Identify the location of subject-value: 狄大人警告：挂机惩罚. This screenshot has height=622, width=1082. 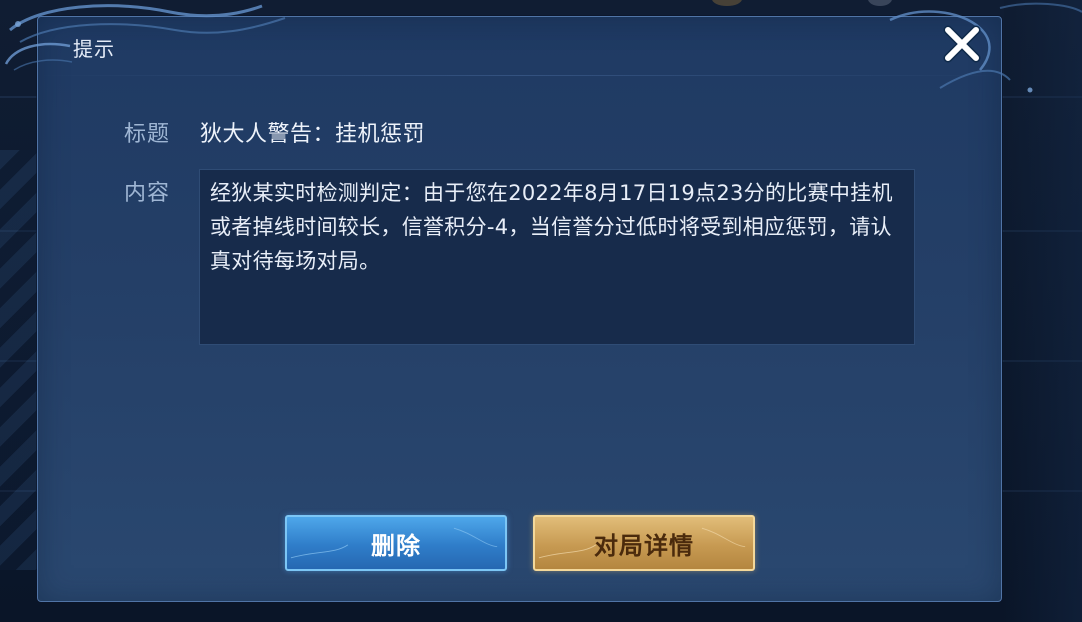
(313, 134).